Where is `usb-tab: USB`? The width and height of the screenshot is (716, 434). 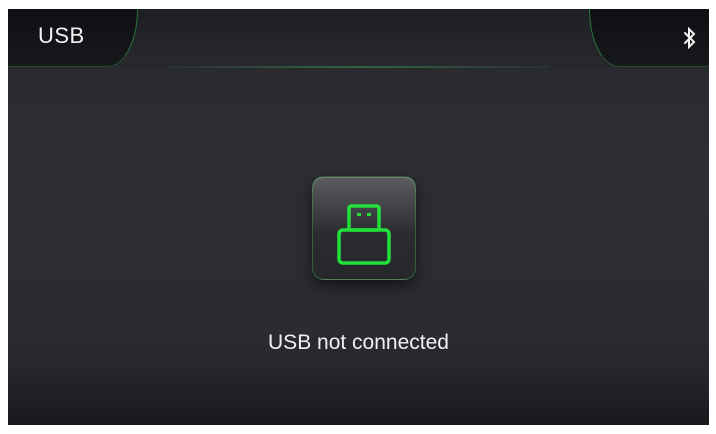 usb-tab: USB is located at coordinates (73, 38).